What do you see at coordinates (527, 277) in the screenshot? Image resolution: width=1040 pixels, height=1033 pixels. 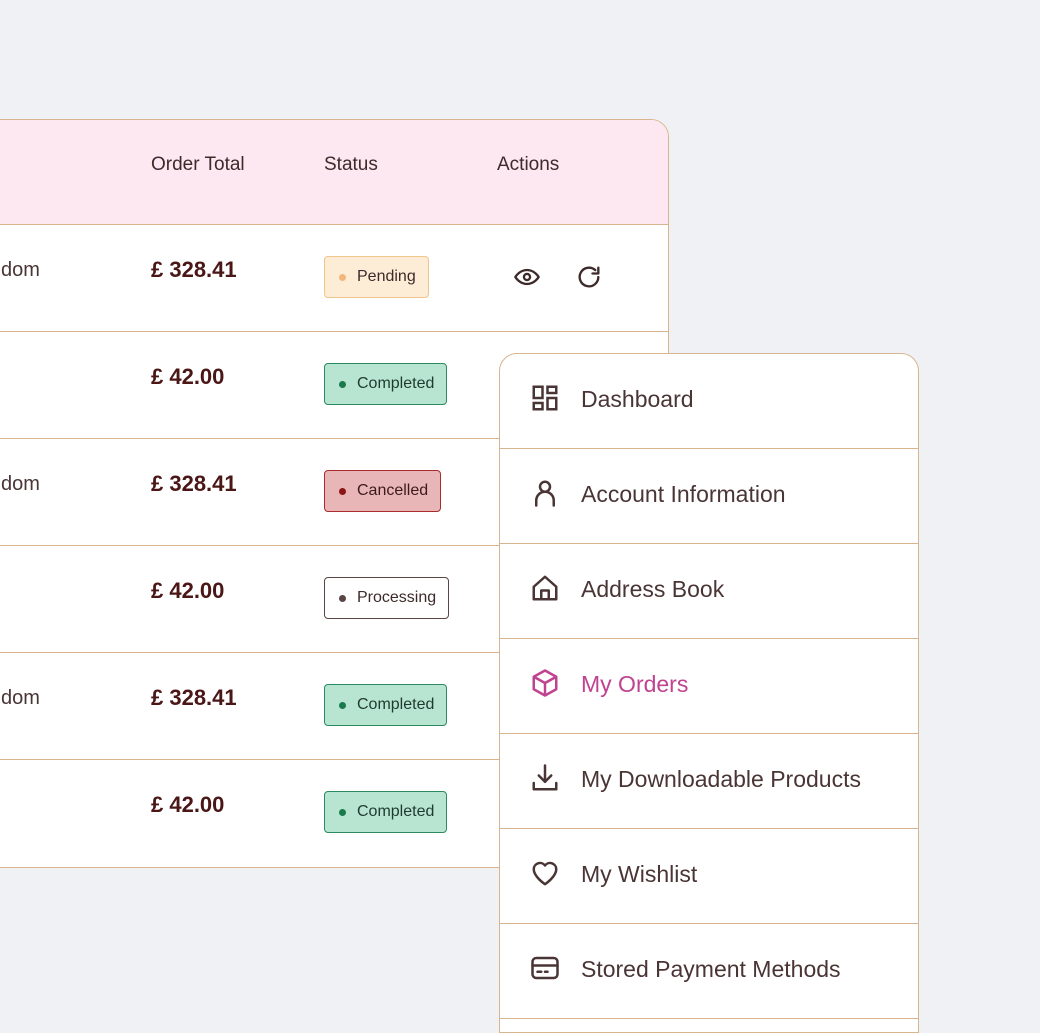 I see `eye-icon` at bounding box center [527, 277].